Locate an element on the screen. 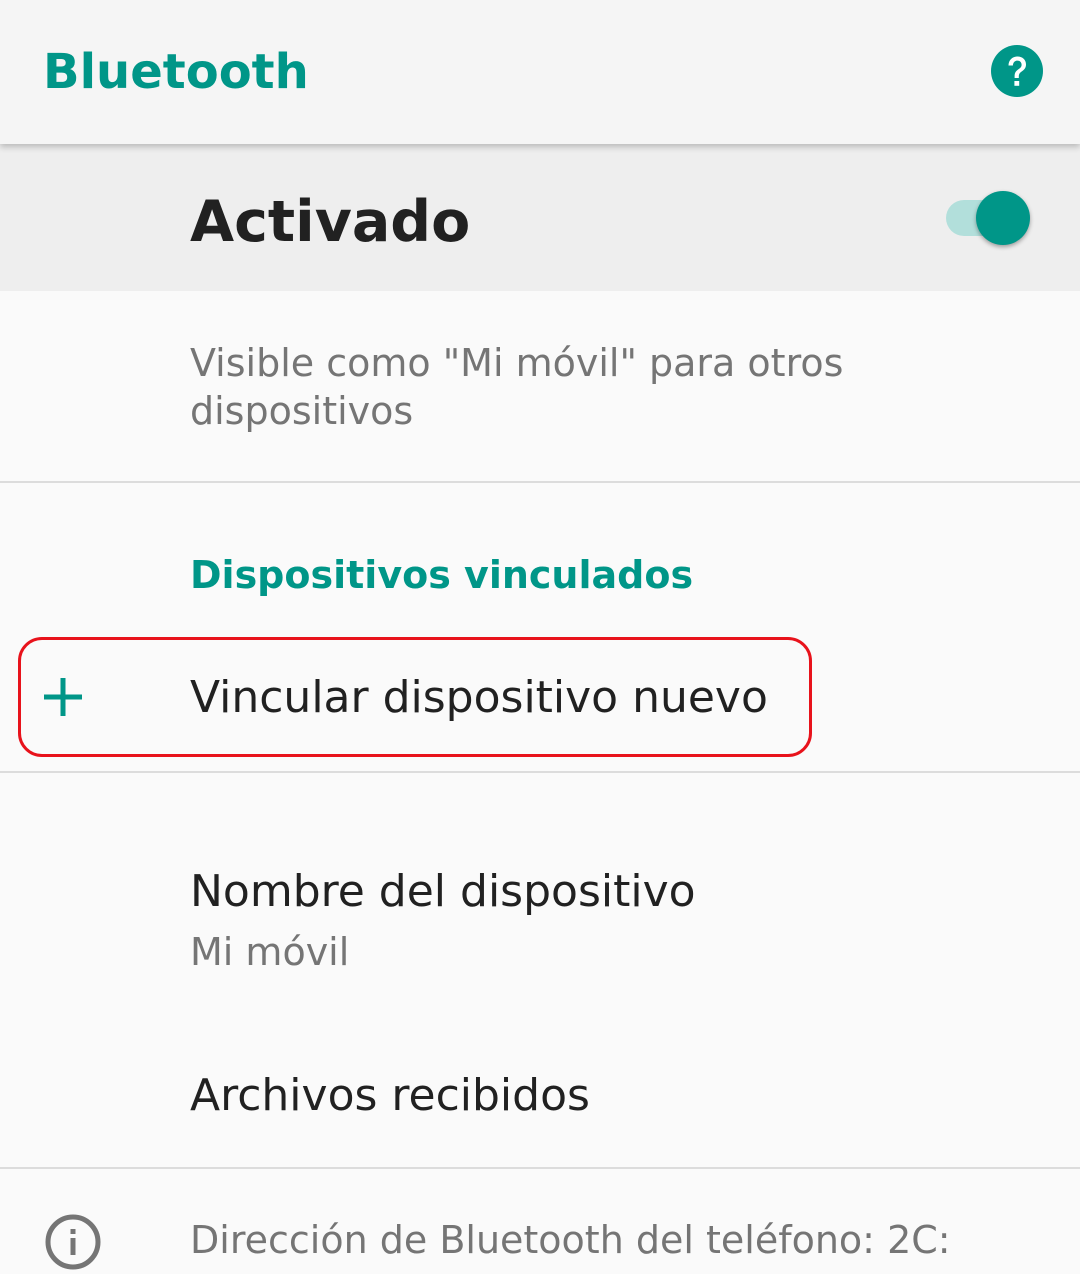 Image resolution: width=1080 pixels, height=1274 pixels. info-icon is located at coordinates (73, 1242).